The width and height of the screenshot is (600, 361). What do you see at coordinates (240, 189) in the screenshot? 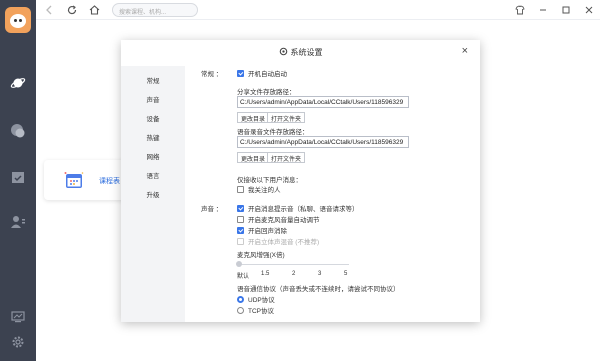
I see `followed-only-checkbox` at bounding box center [240, 189].